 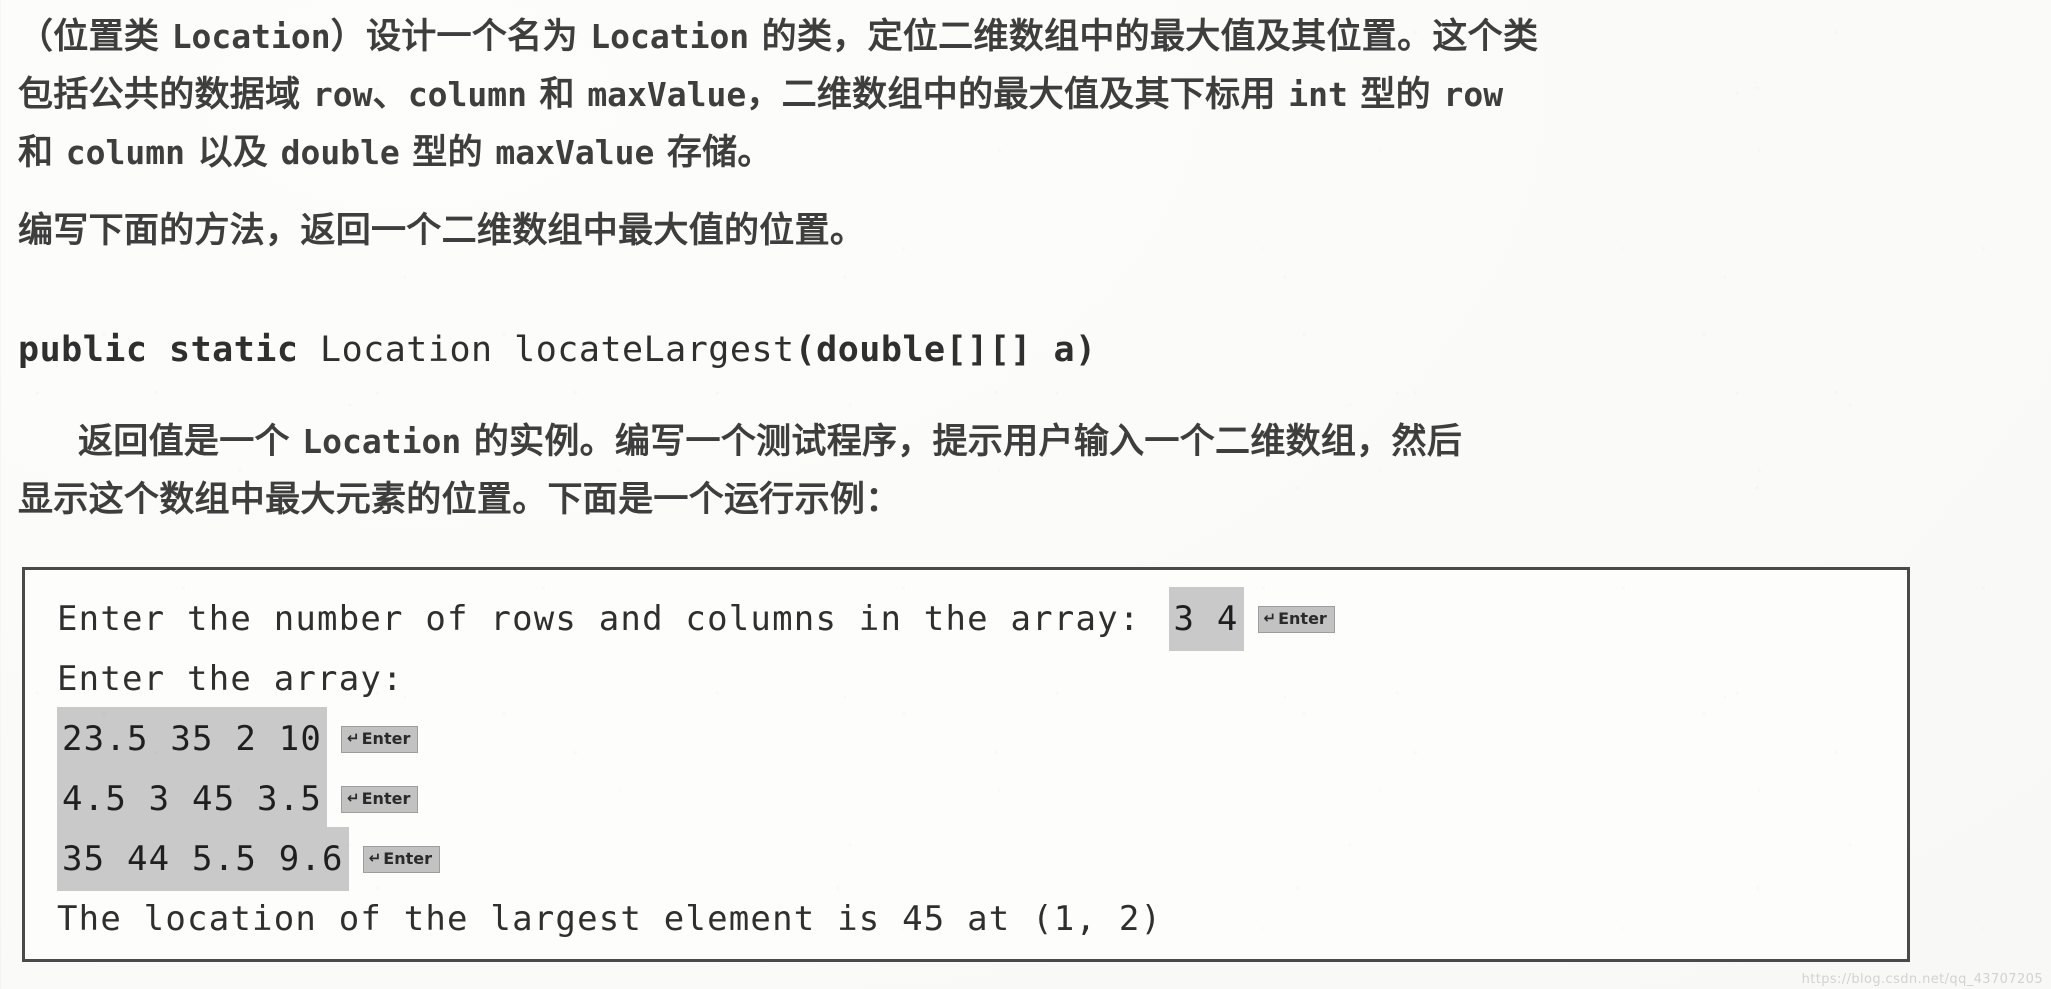 I want to click on text-run: 存储。, so click(x=713, y=153).